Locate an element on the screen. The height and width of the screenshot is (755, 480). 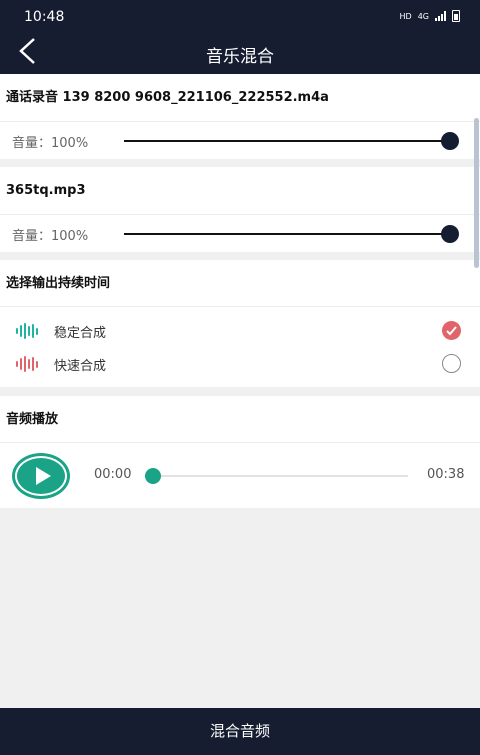
status-icons: HD 4G is located at coordinates (430, 16).